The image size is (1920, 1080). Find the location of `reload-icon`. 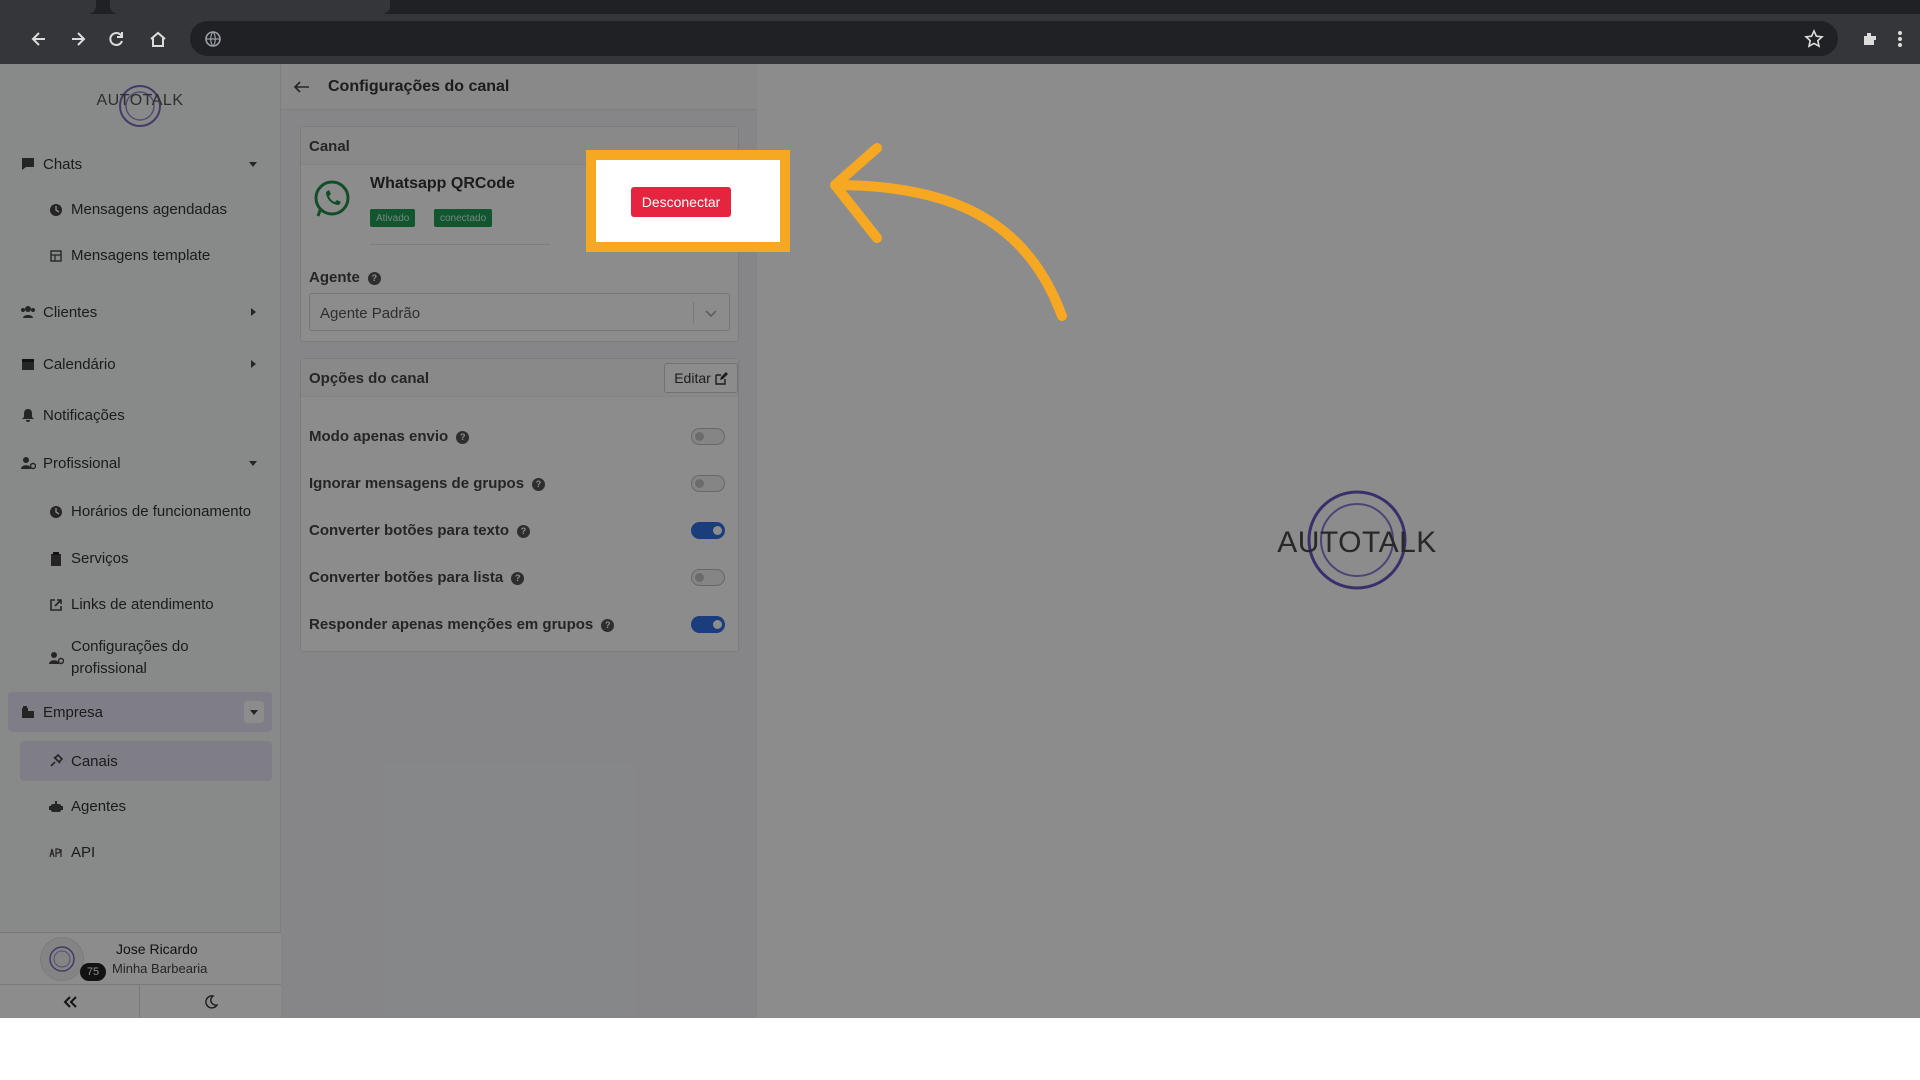

reload-icon is located at coordinates (117, 39).